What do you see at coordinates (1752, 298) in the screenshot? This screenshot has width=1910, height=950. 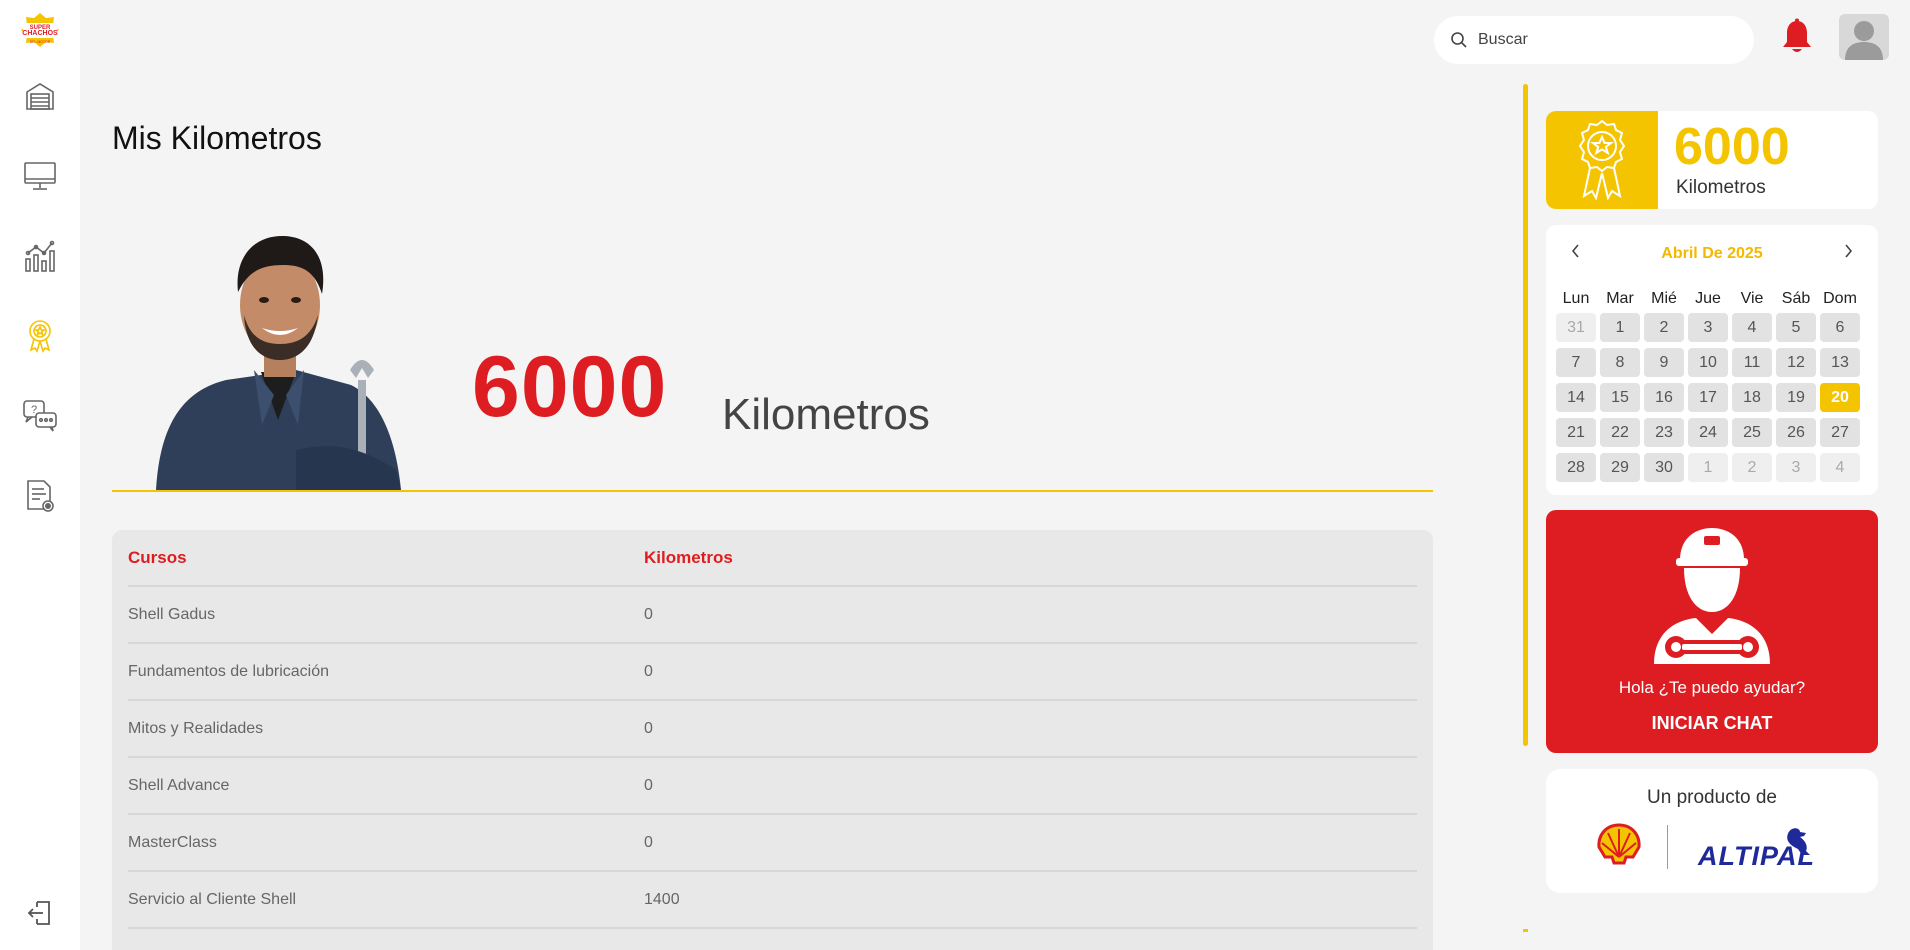 I see `weekday-label: Vie` at bounding box center [1752, 298].